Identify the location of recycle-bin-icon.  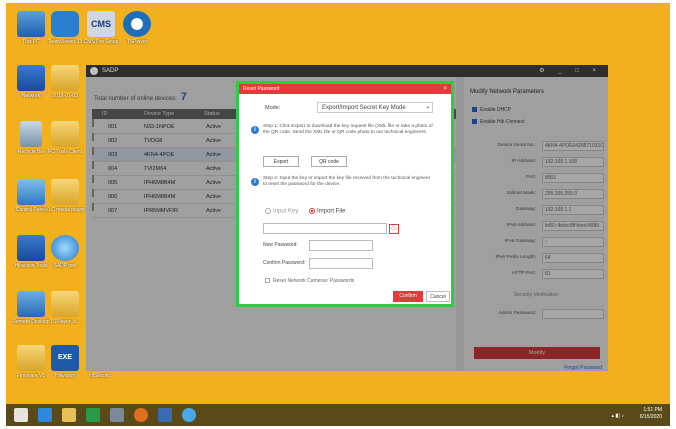
(31, 134).